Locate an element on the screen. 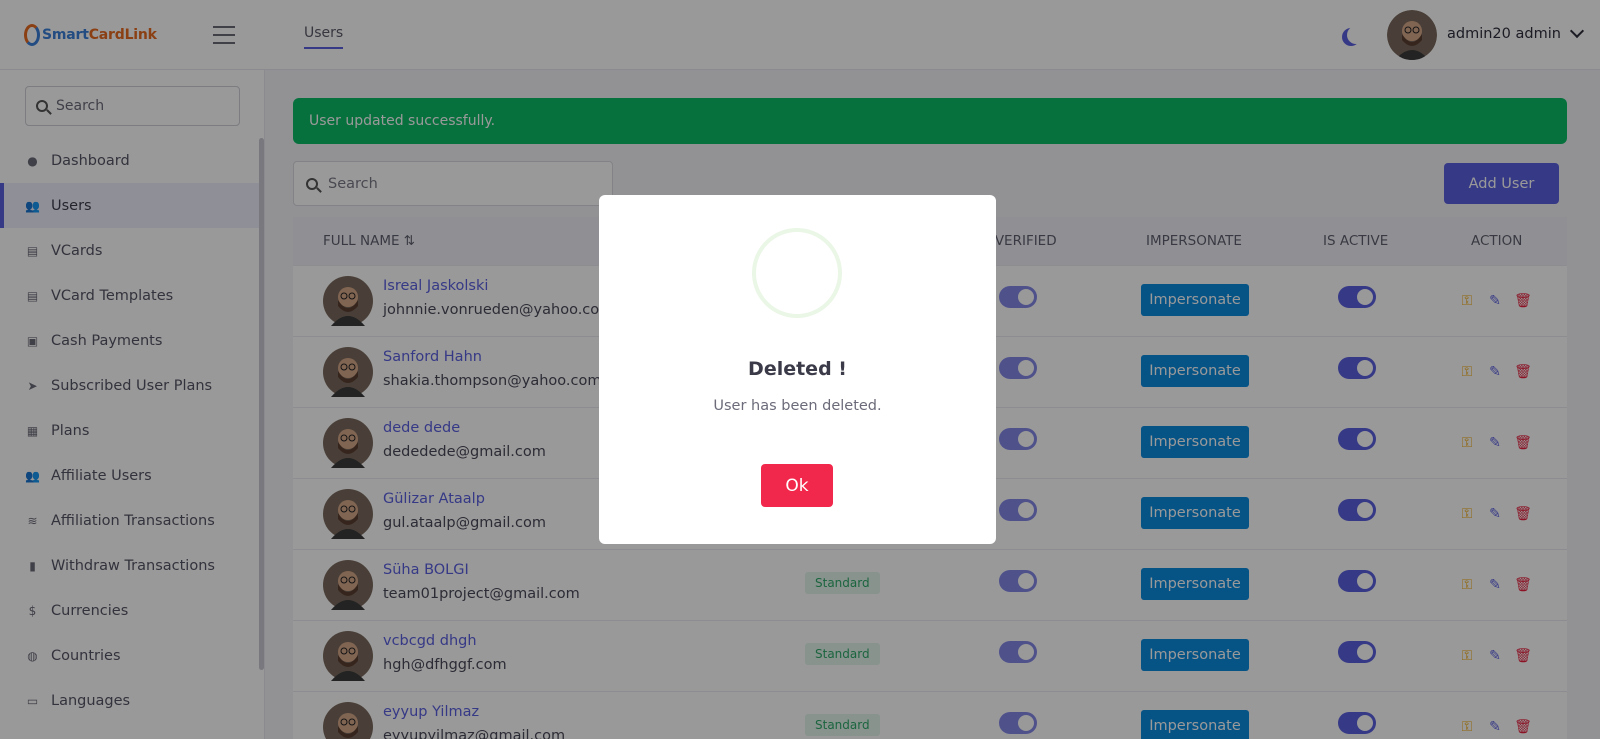  dialog-title: Deleted ! is located at coordinates (797, 369).